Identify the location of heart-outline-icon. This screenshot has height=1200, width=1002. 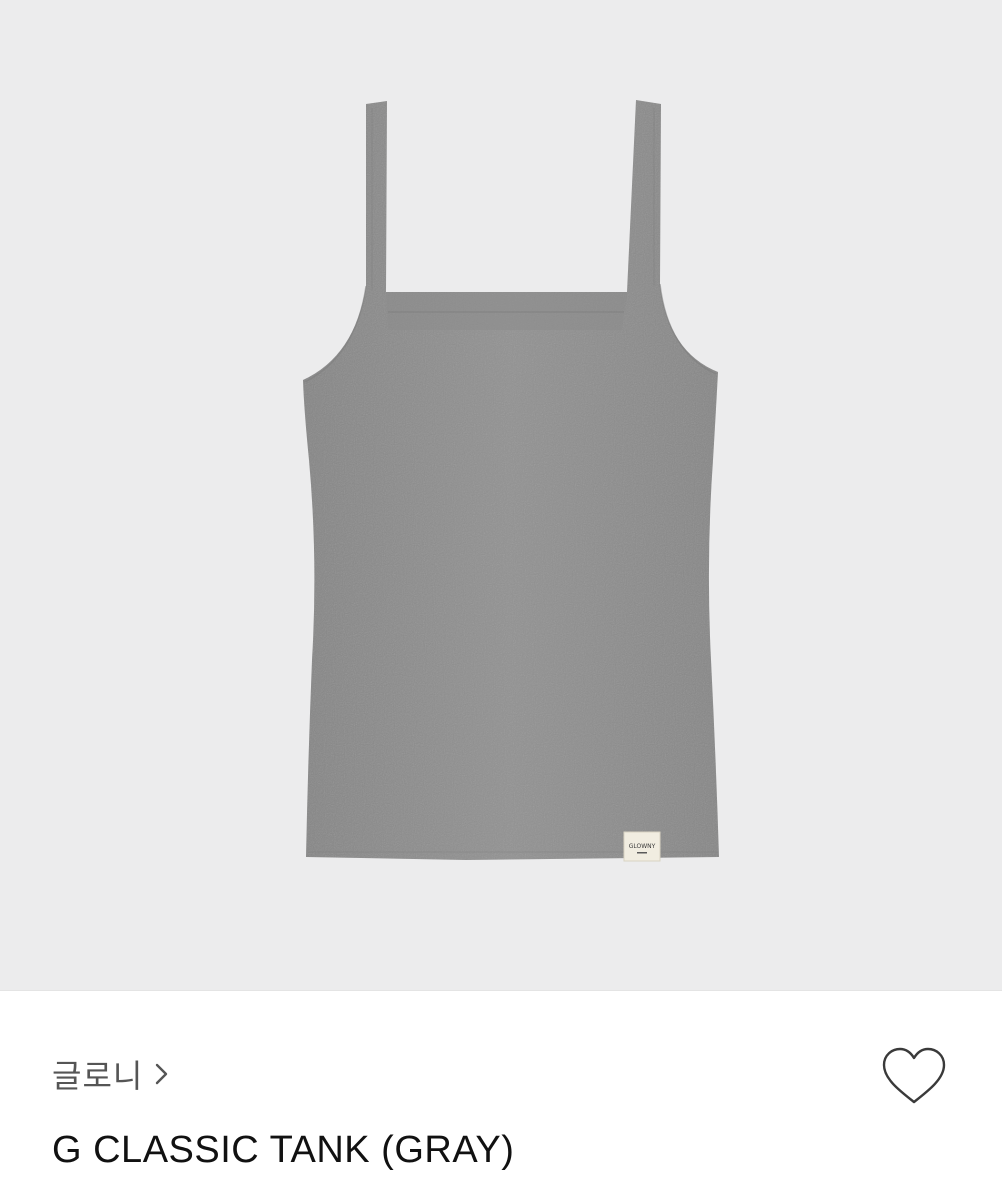
(914, 1075).